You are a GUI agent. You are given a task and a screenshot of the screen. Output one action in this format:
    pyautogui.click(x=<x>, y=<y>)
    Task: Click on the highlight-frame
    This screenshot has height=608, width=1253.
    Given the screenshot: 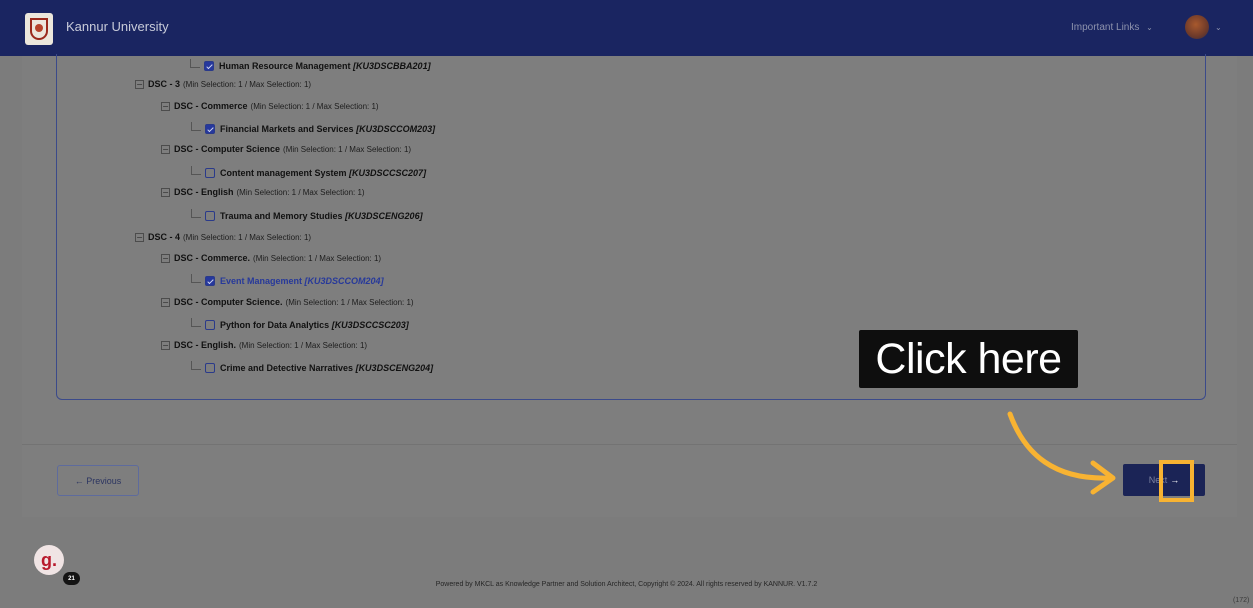 What is the action you would take?
    pyautogui.click(x=1176, y=481)
    